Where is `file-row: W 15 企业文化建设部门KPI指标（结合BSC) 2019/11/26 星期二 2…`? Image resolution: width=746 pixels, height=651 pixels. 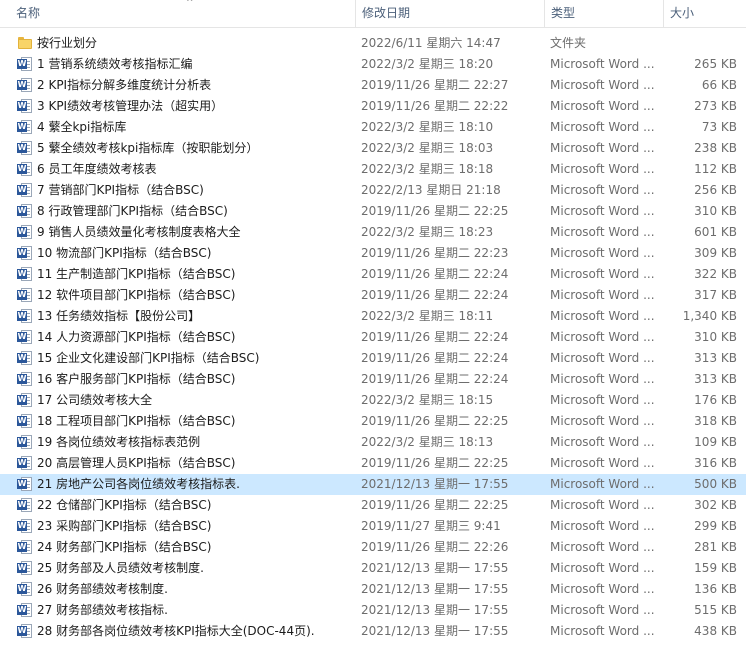 file-row: W 15 企业文化建设部门KPI指标（结合BSC) 2019/11/26 星期二 2… is located at coordinates (373, 358).